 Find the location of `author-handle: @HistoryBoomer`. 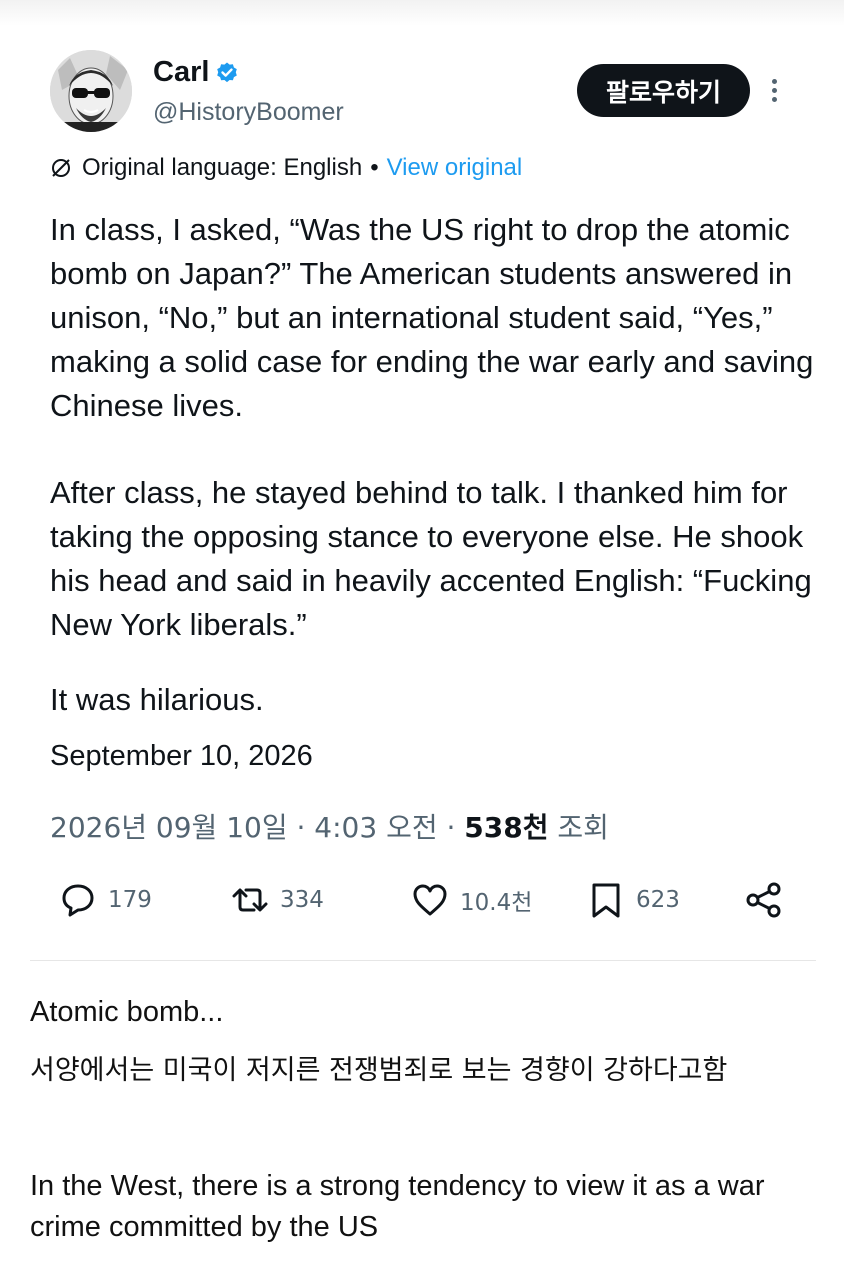

author-handle: @HistoryBoomer is located at coordinates (248, 112).